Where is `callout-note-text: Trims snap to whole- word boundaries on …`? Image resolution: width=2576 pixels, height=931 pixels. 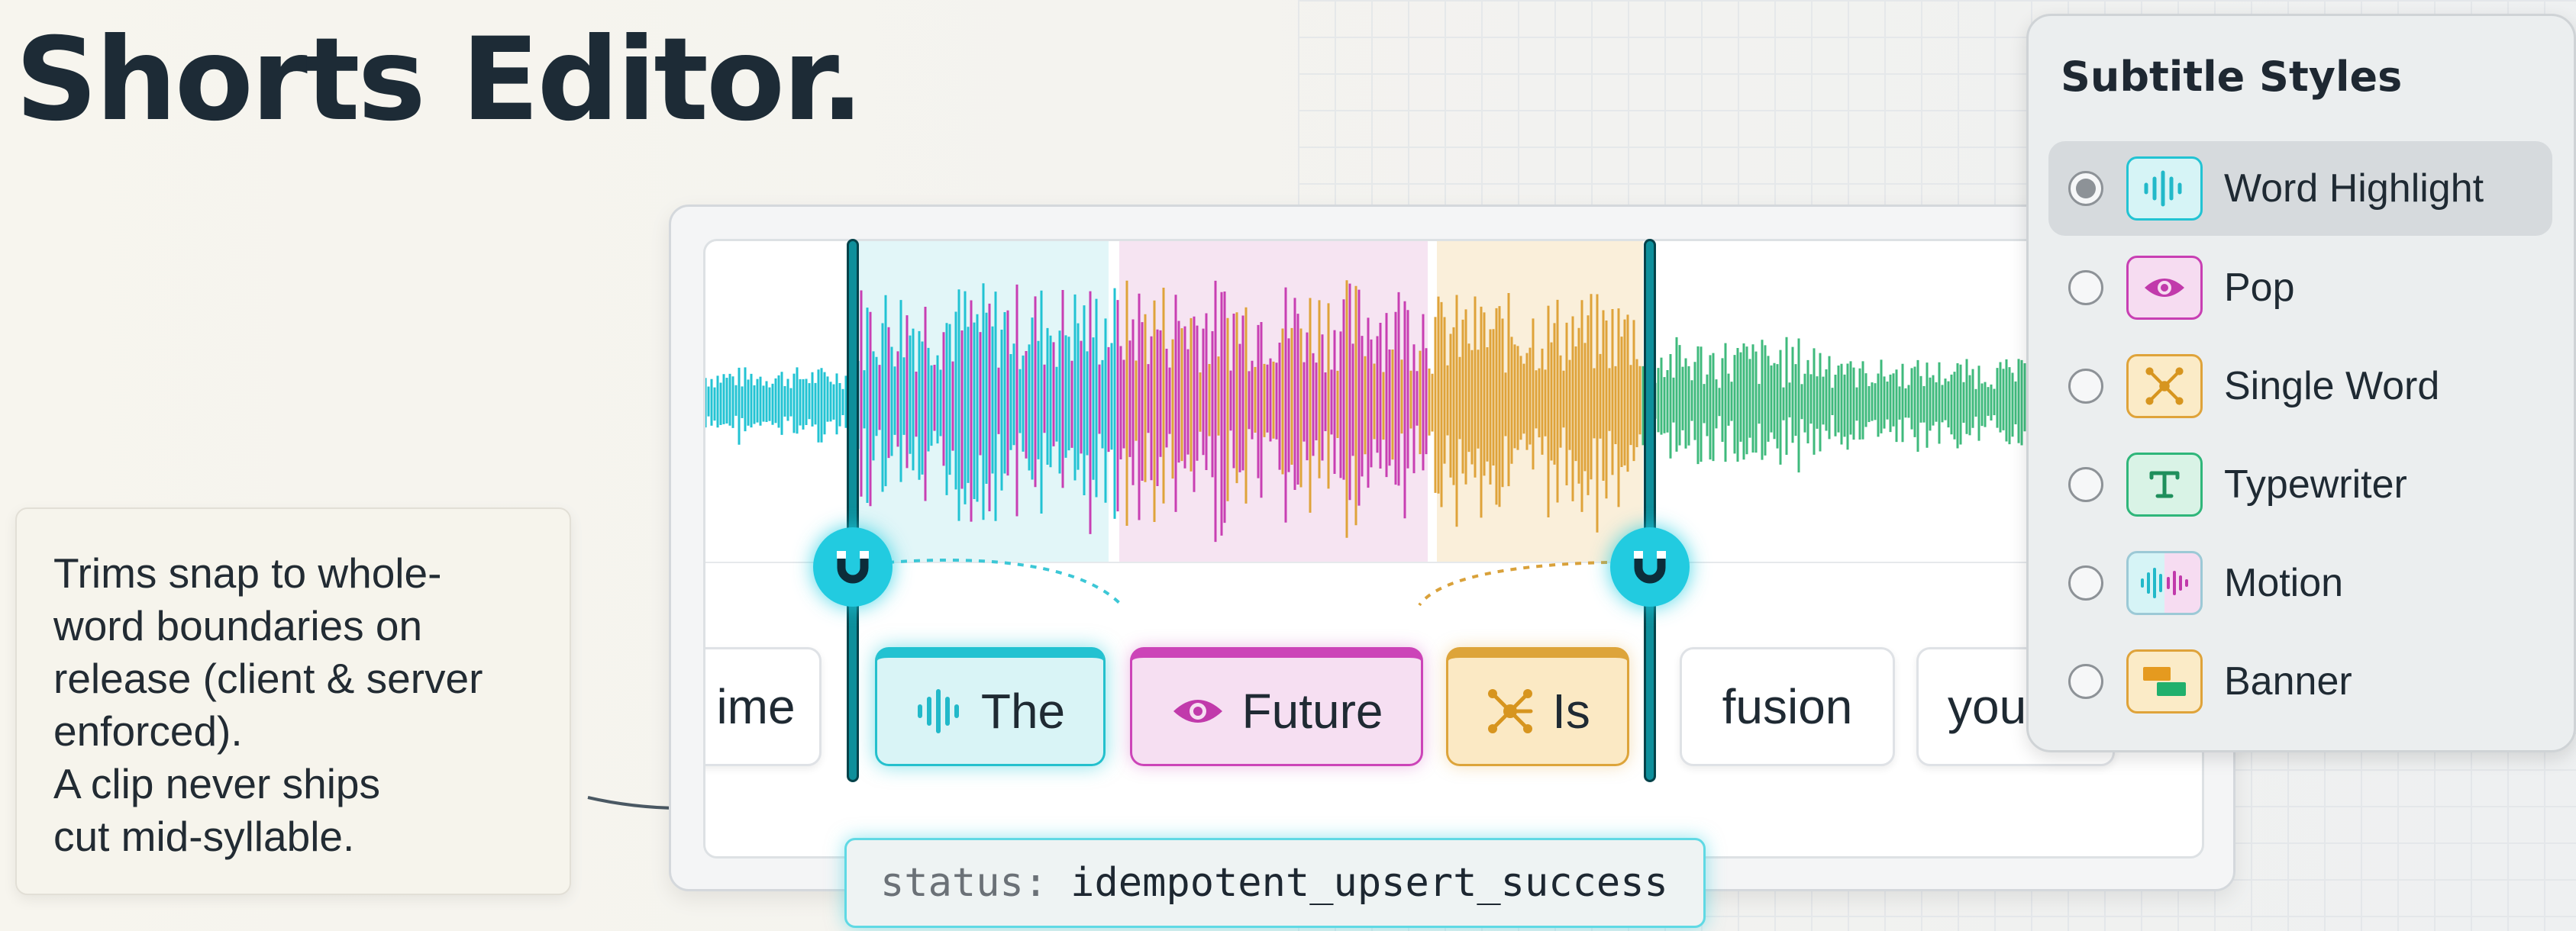 callout-note-text: Trims snap to whole- word boundaries on … is located at coordinates (268, 704).